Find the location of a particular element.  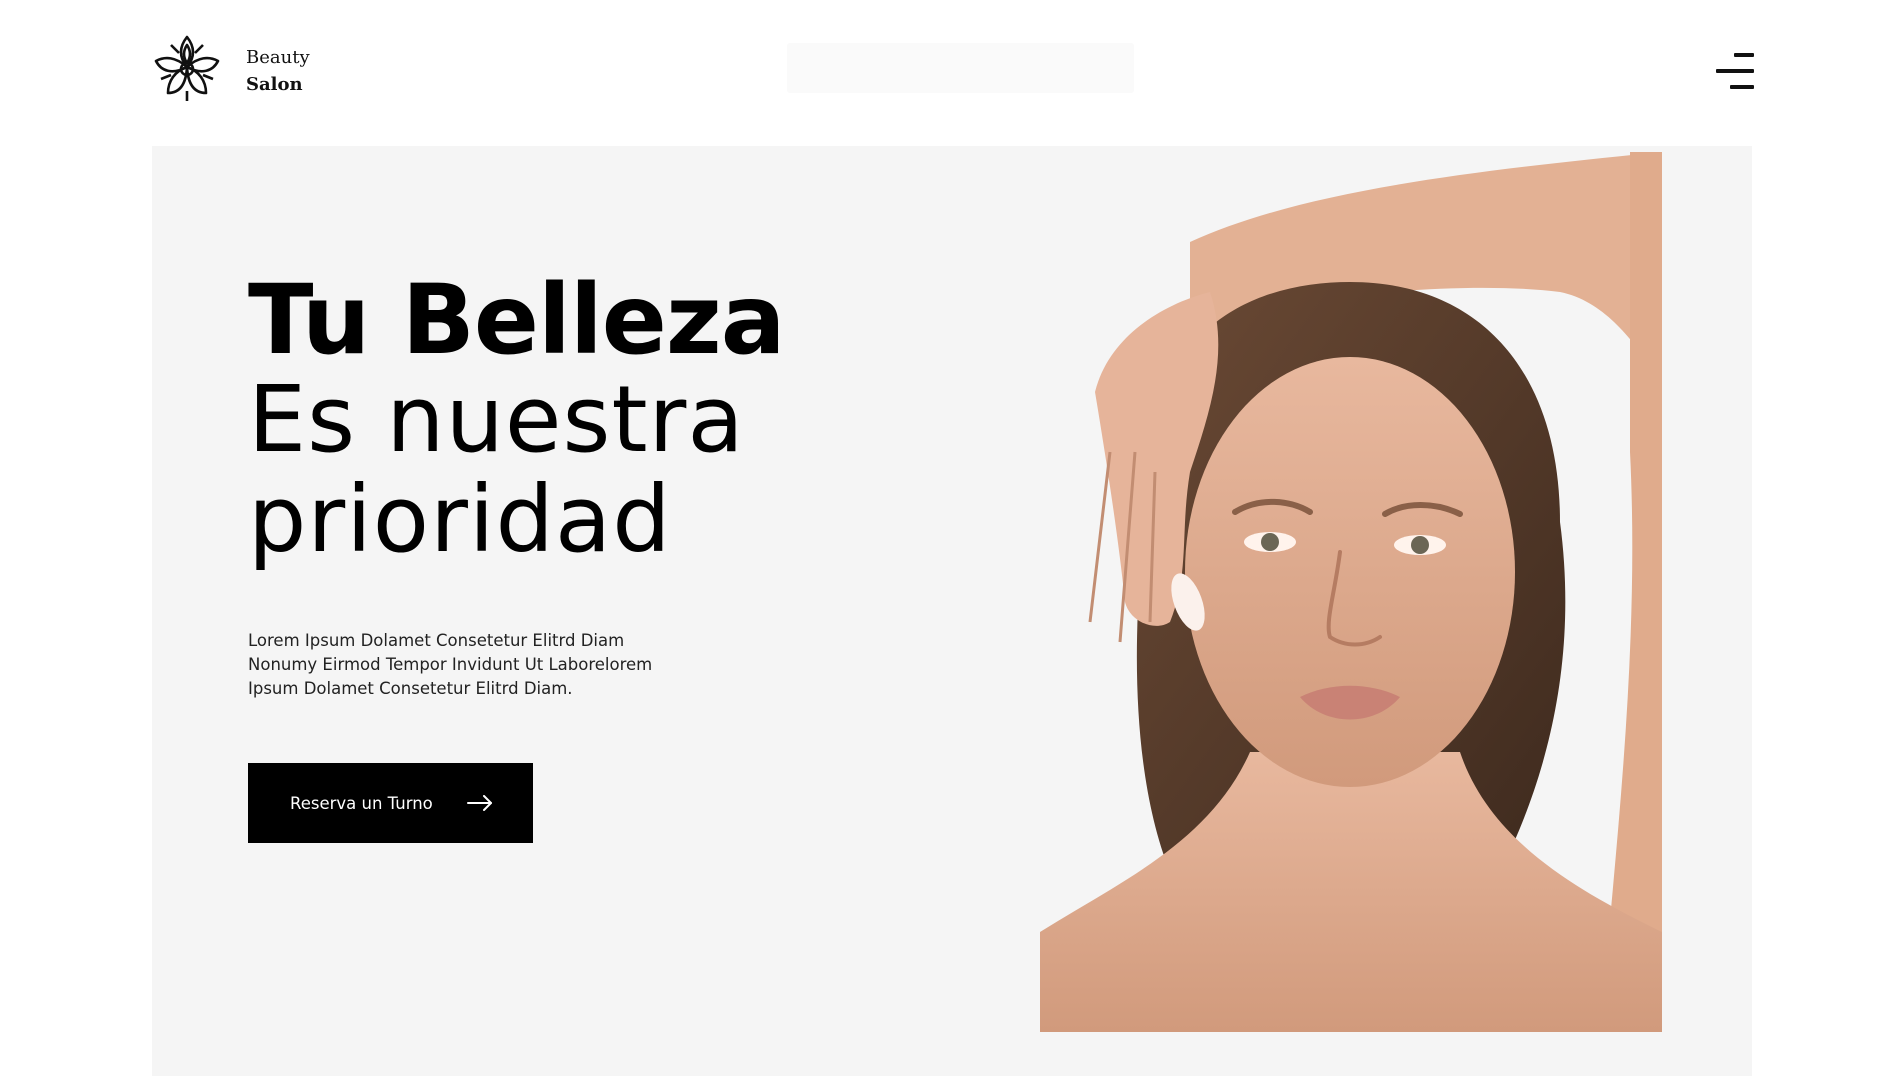

brand-line-1: Beauty is located at coordinates (278, 57).